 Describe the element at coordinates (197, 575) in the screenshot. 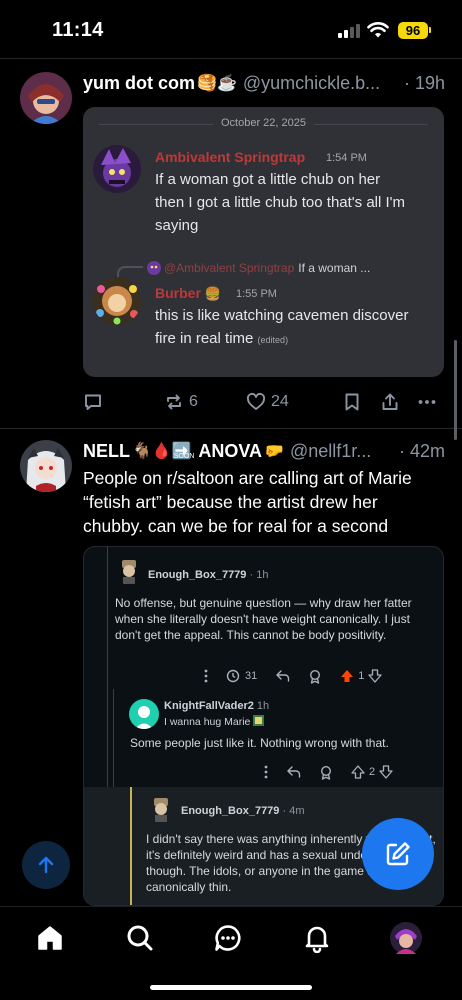

I see `reddit-username-1: Enough_Box_7779` at that location.